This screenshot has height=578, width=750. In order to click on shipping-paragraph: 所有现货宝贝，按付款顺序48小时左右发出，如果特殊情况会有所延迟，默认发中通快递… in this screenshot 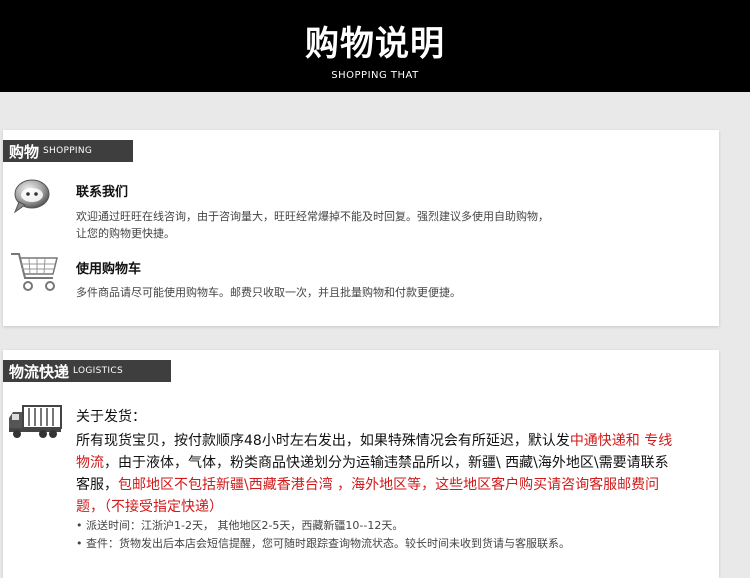, I will do `click(376, 474)`.